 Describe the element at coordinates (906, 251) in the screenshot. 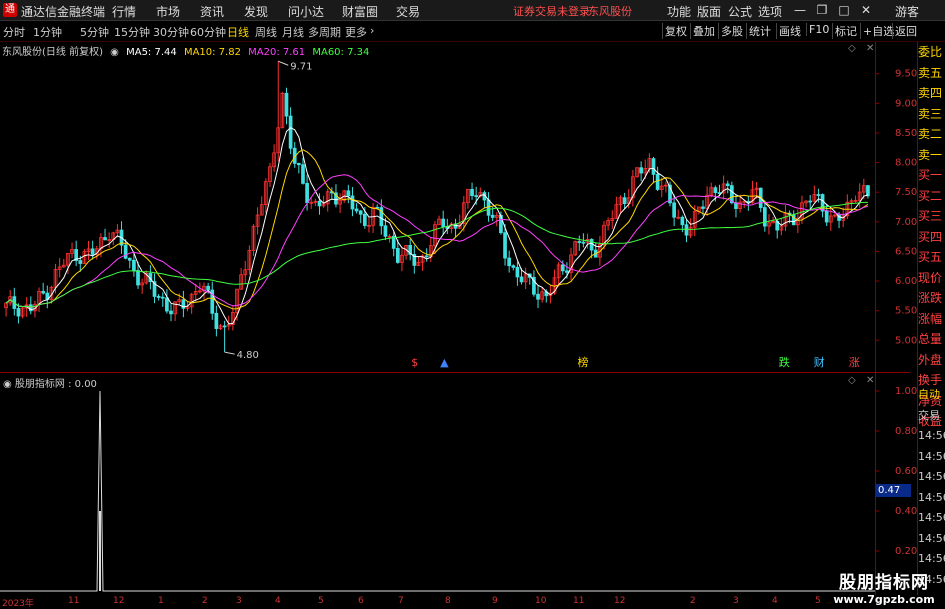

I see `price-tick-label: 6.50` at that location.